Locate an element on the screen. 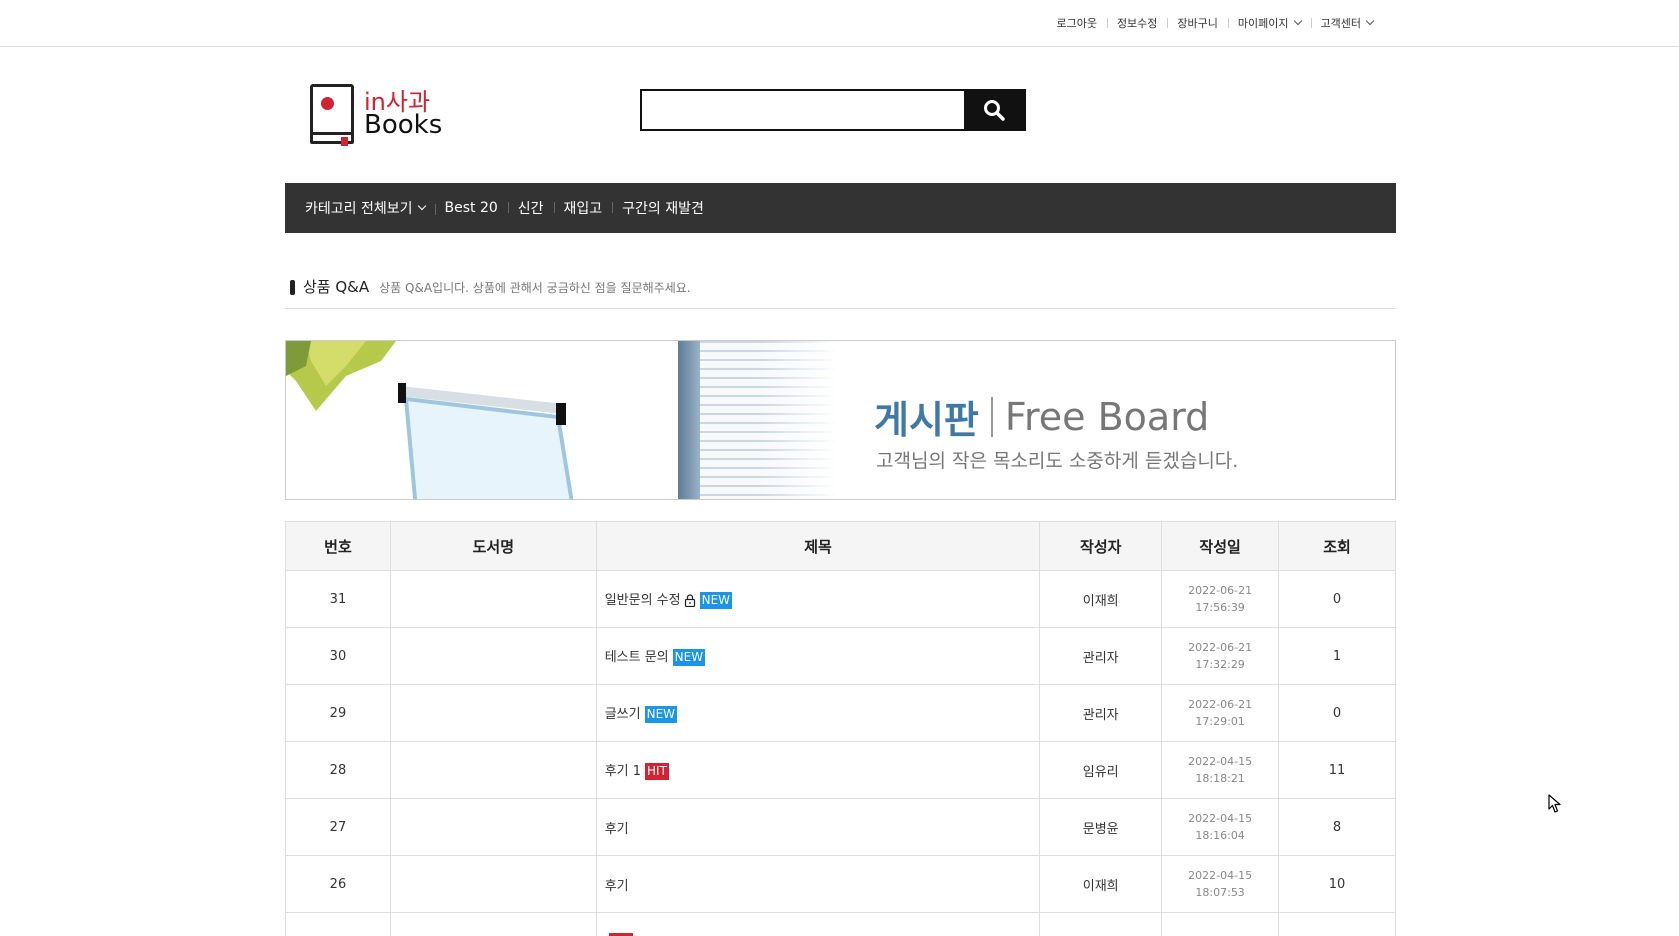 This screenshot has width=1679, height=936. customer-center-menu: 고객센터 is located at coordinates (1346, 23).